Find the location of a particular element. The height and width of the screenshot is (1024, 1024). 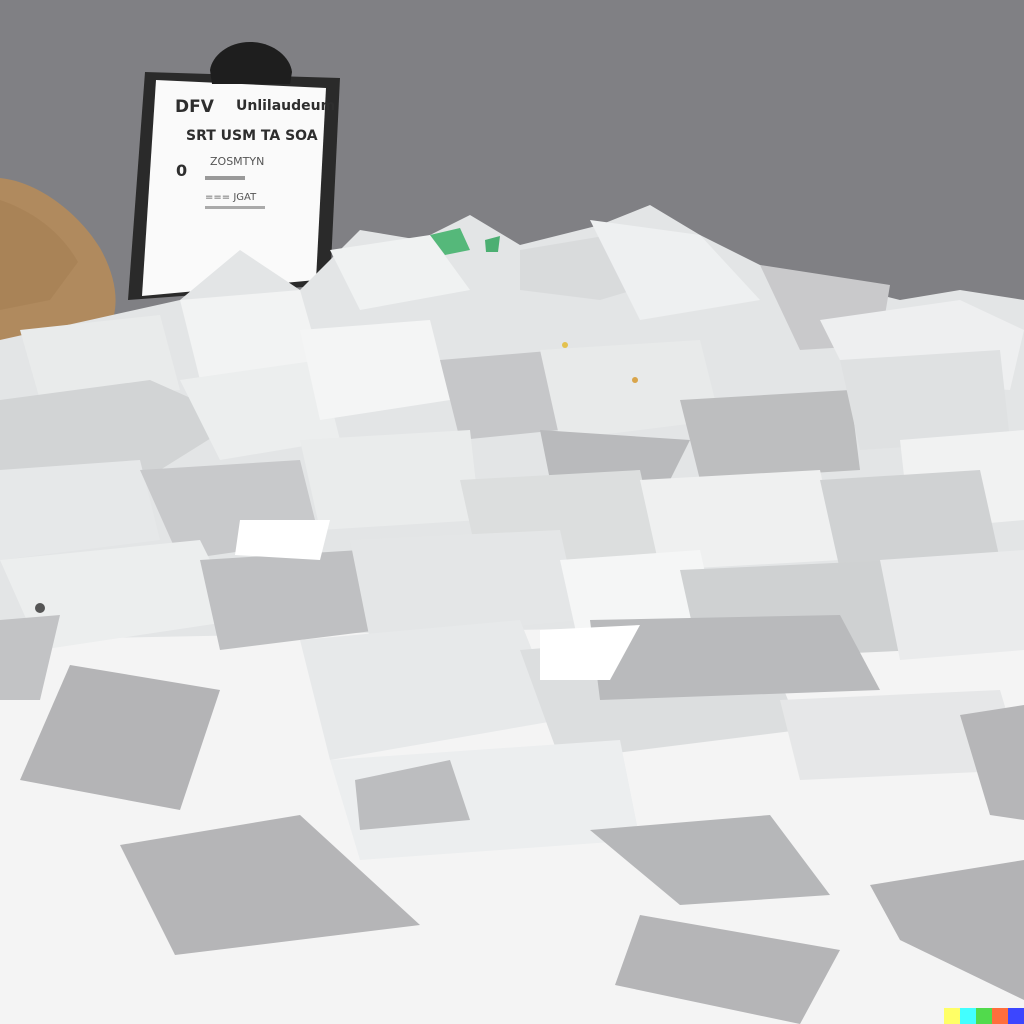

color-swatch-green is located at coordinates (984, 1016).